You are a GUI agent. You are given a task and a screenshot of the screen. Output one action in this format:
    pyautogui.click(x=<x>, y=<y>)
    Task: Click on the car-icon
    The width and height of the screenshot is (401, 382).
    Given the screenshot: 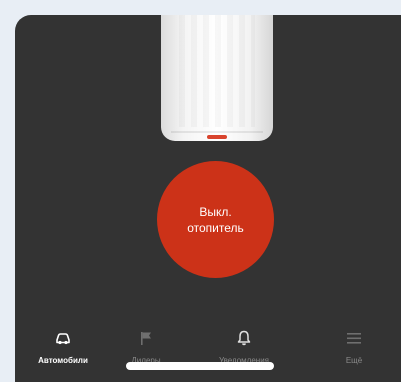 What is the action you would take?
    pyautogui.click(x=63, y=339)
    